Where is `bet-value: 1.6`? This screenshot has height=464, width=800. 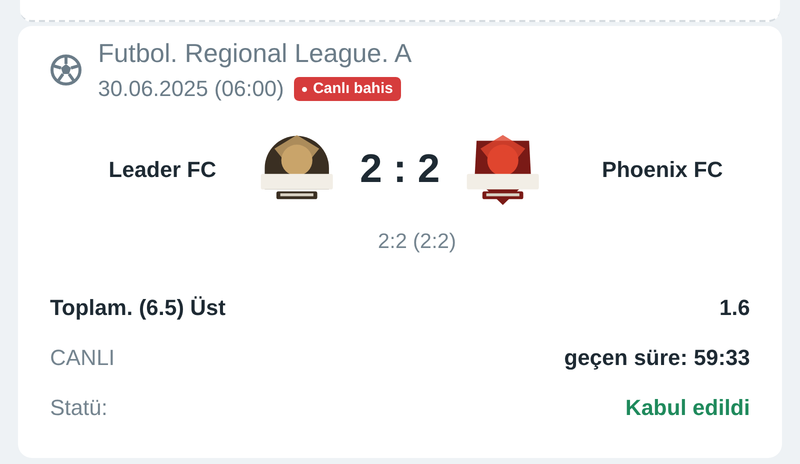 bet-value: 1.6 is located at coordinates (734, 308).